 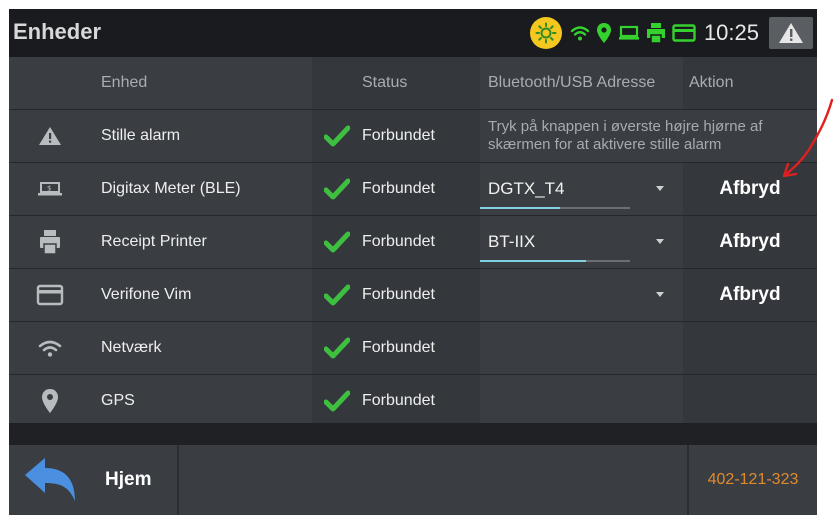 I want to click on status-icons: 10:25, so click(x=673, y=33).